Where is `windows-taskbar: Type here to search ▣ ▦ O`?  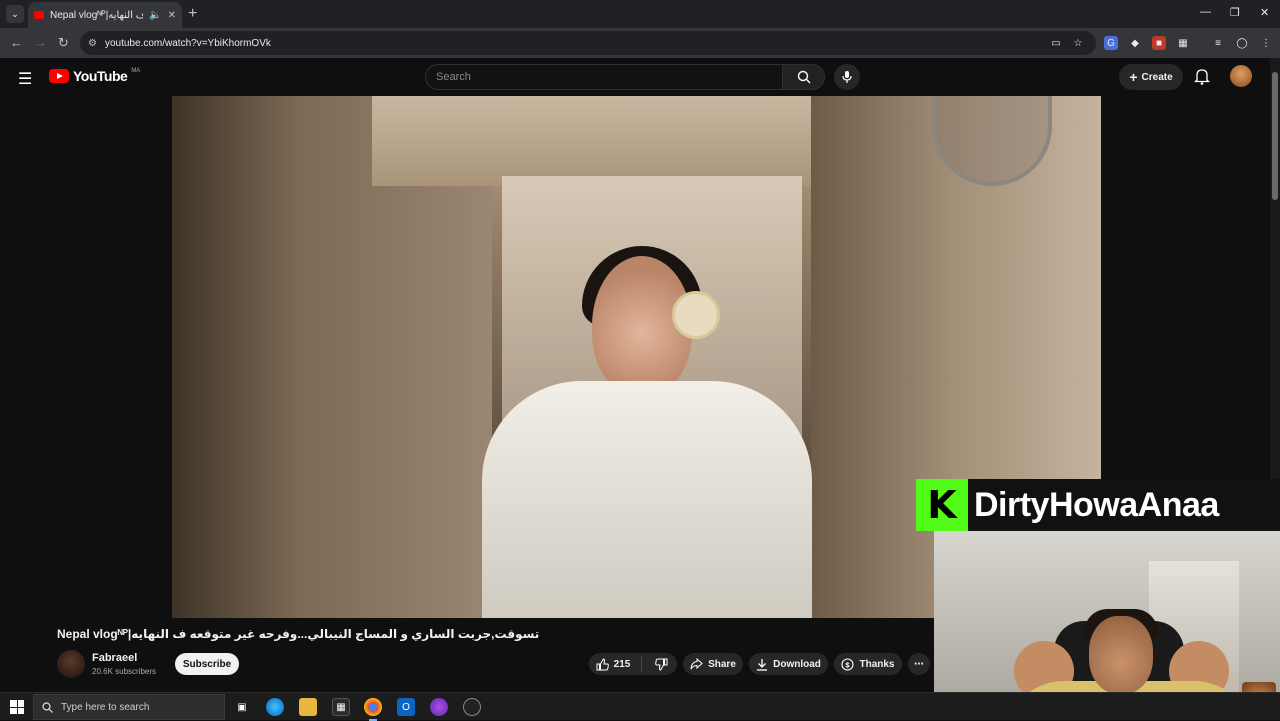 windows-taskbar: Type here to search ▣ ▦ O is located at coordinates (640, 706).